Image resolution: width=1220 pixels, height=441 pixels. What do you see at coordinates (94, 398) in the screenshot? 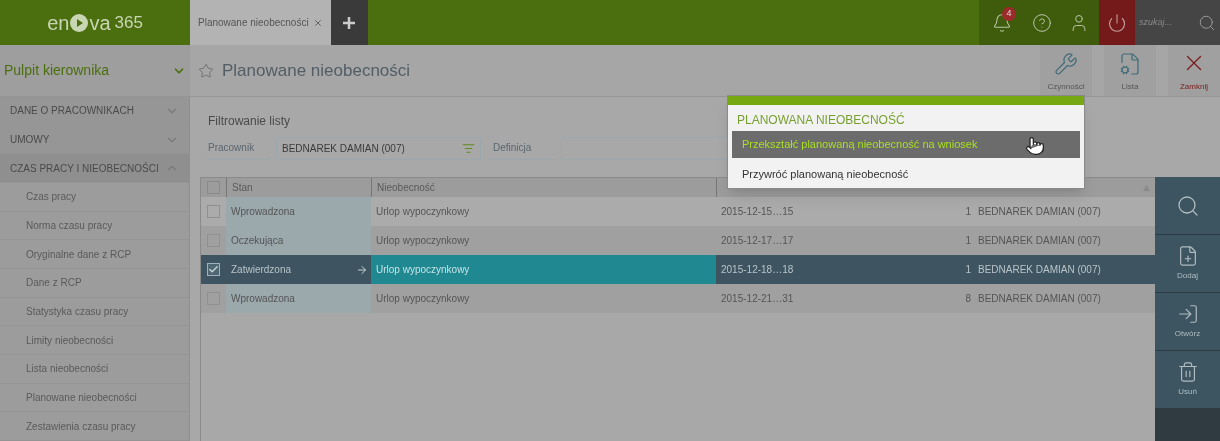
I see `sidebar-item: Planowane nieobecności` at bounding box center [94, 398].